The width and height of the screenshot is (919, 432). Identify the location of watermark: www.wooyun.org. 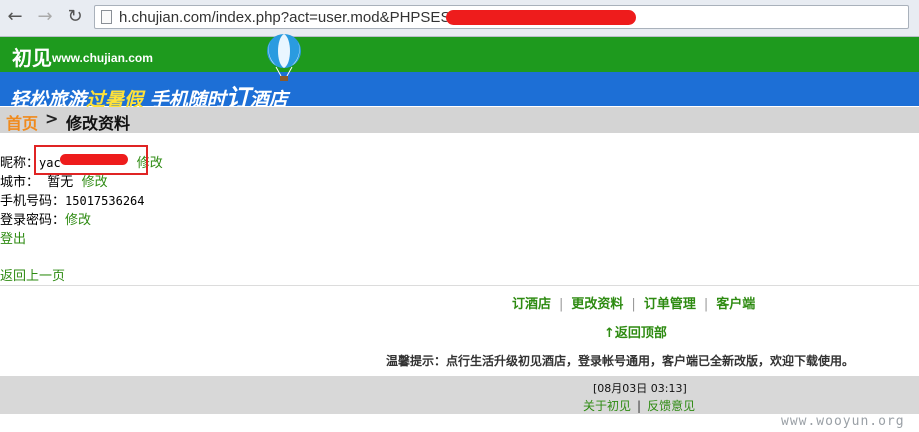
(843, 421).